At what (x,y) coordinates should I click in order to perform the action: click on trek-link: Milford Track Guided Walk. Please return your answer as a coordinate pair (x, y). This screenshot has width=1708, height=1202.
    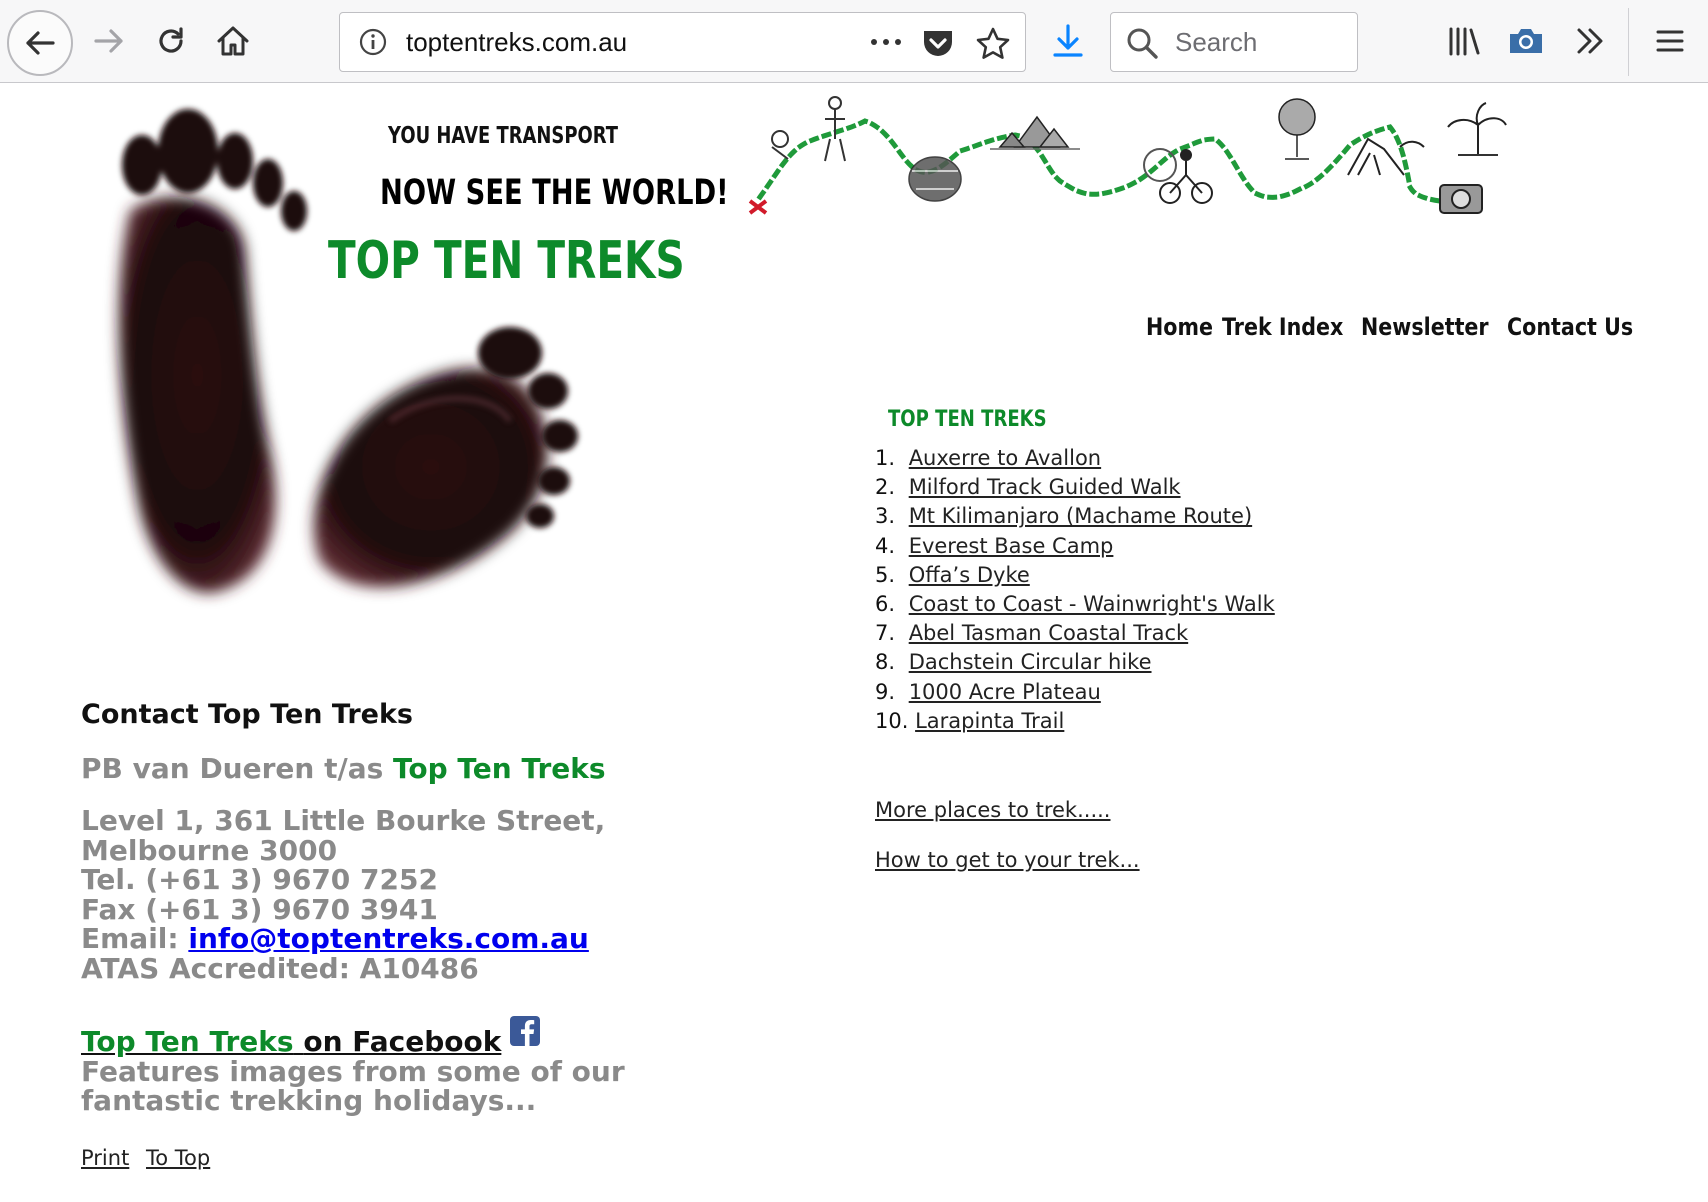
    Looking at the image, I should click on (1045, 487).